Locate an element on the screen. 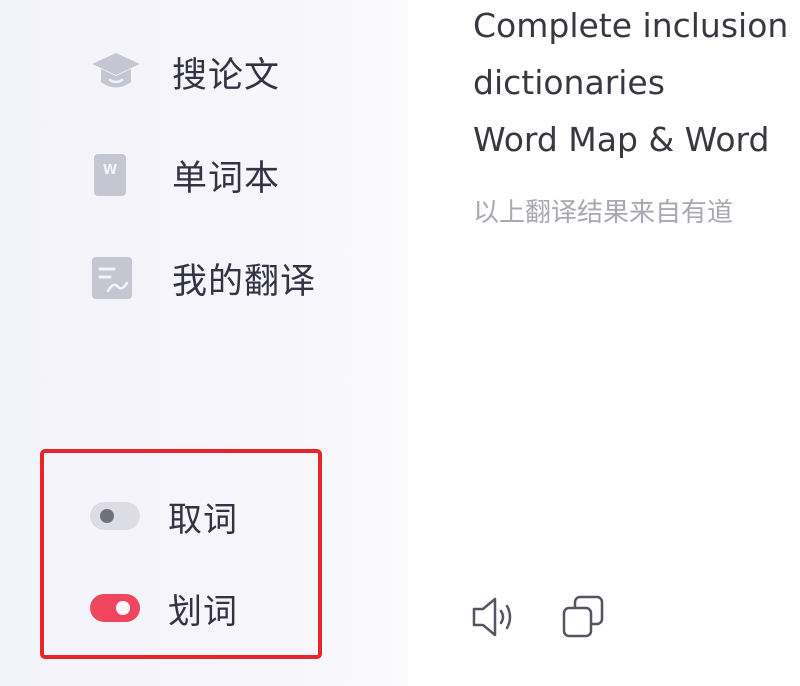 This screenshot has height=686, width=800. toggle-label: 划词 is located at coordinates (203, 611).